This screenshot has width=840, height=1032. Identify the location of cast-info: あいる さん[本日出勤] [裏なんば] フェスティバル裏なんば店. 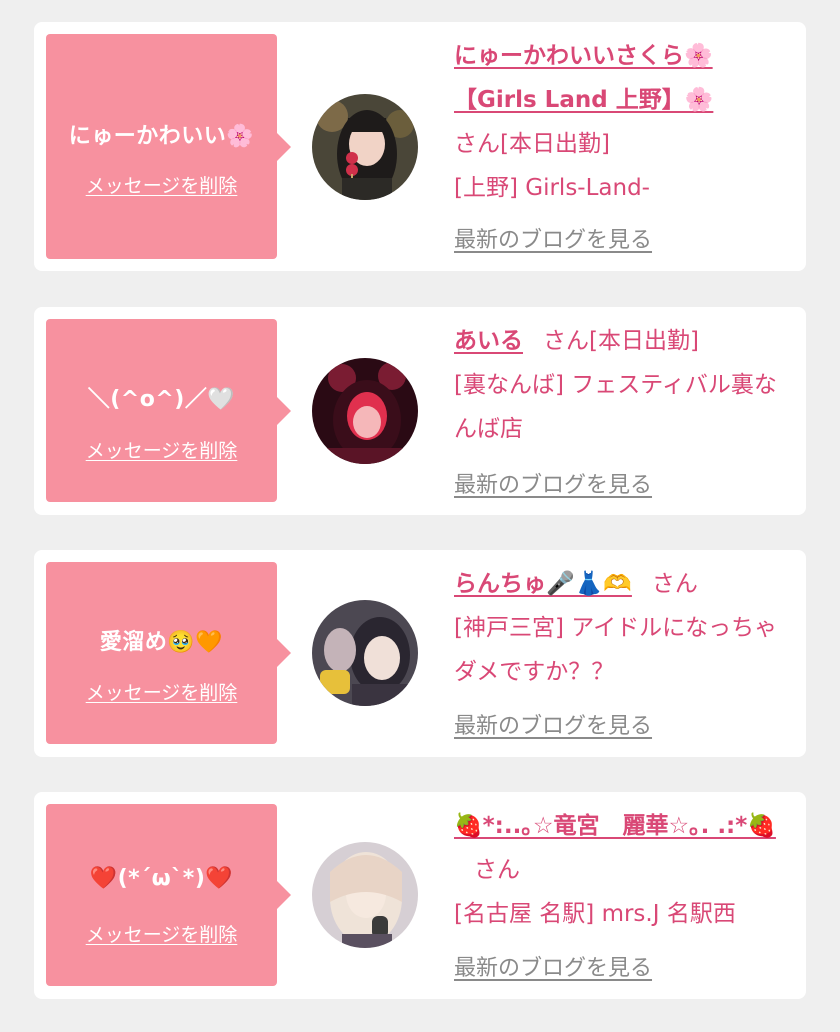
(624, 385).